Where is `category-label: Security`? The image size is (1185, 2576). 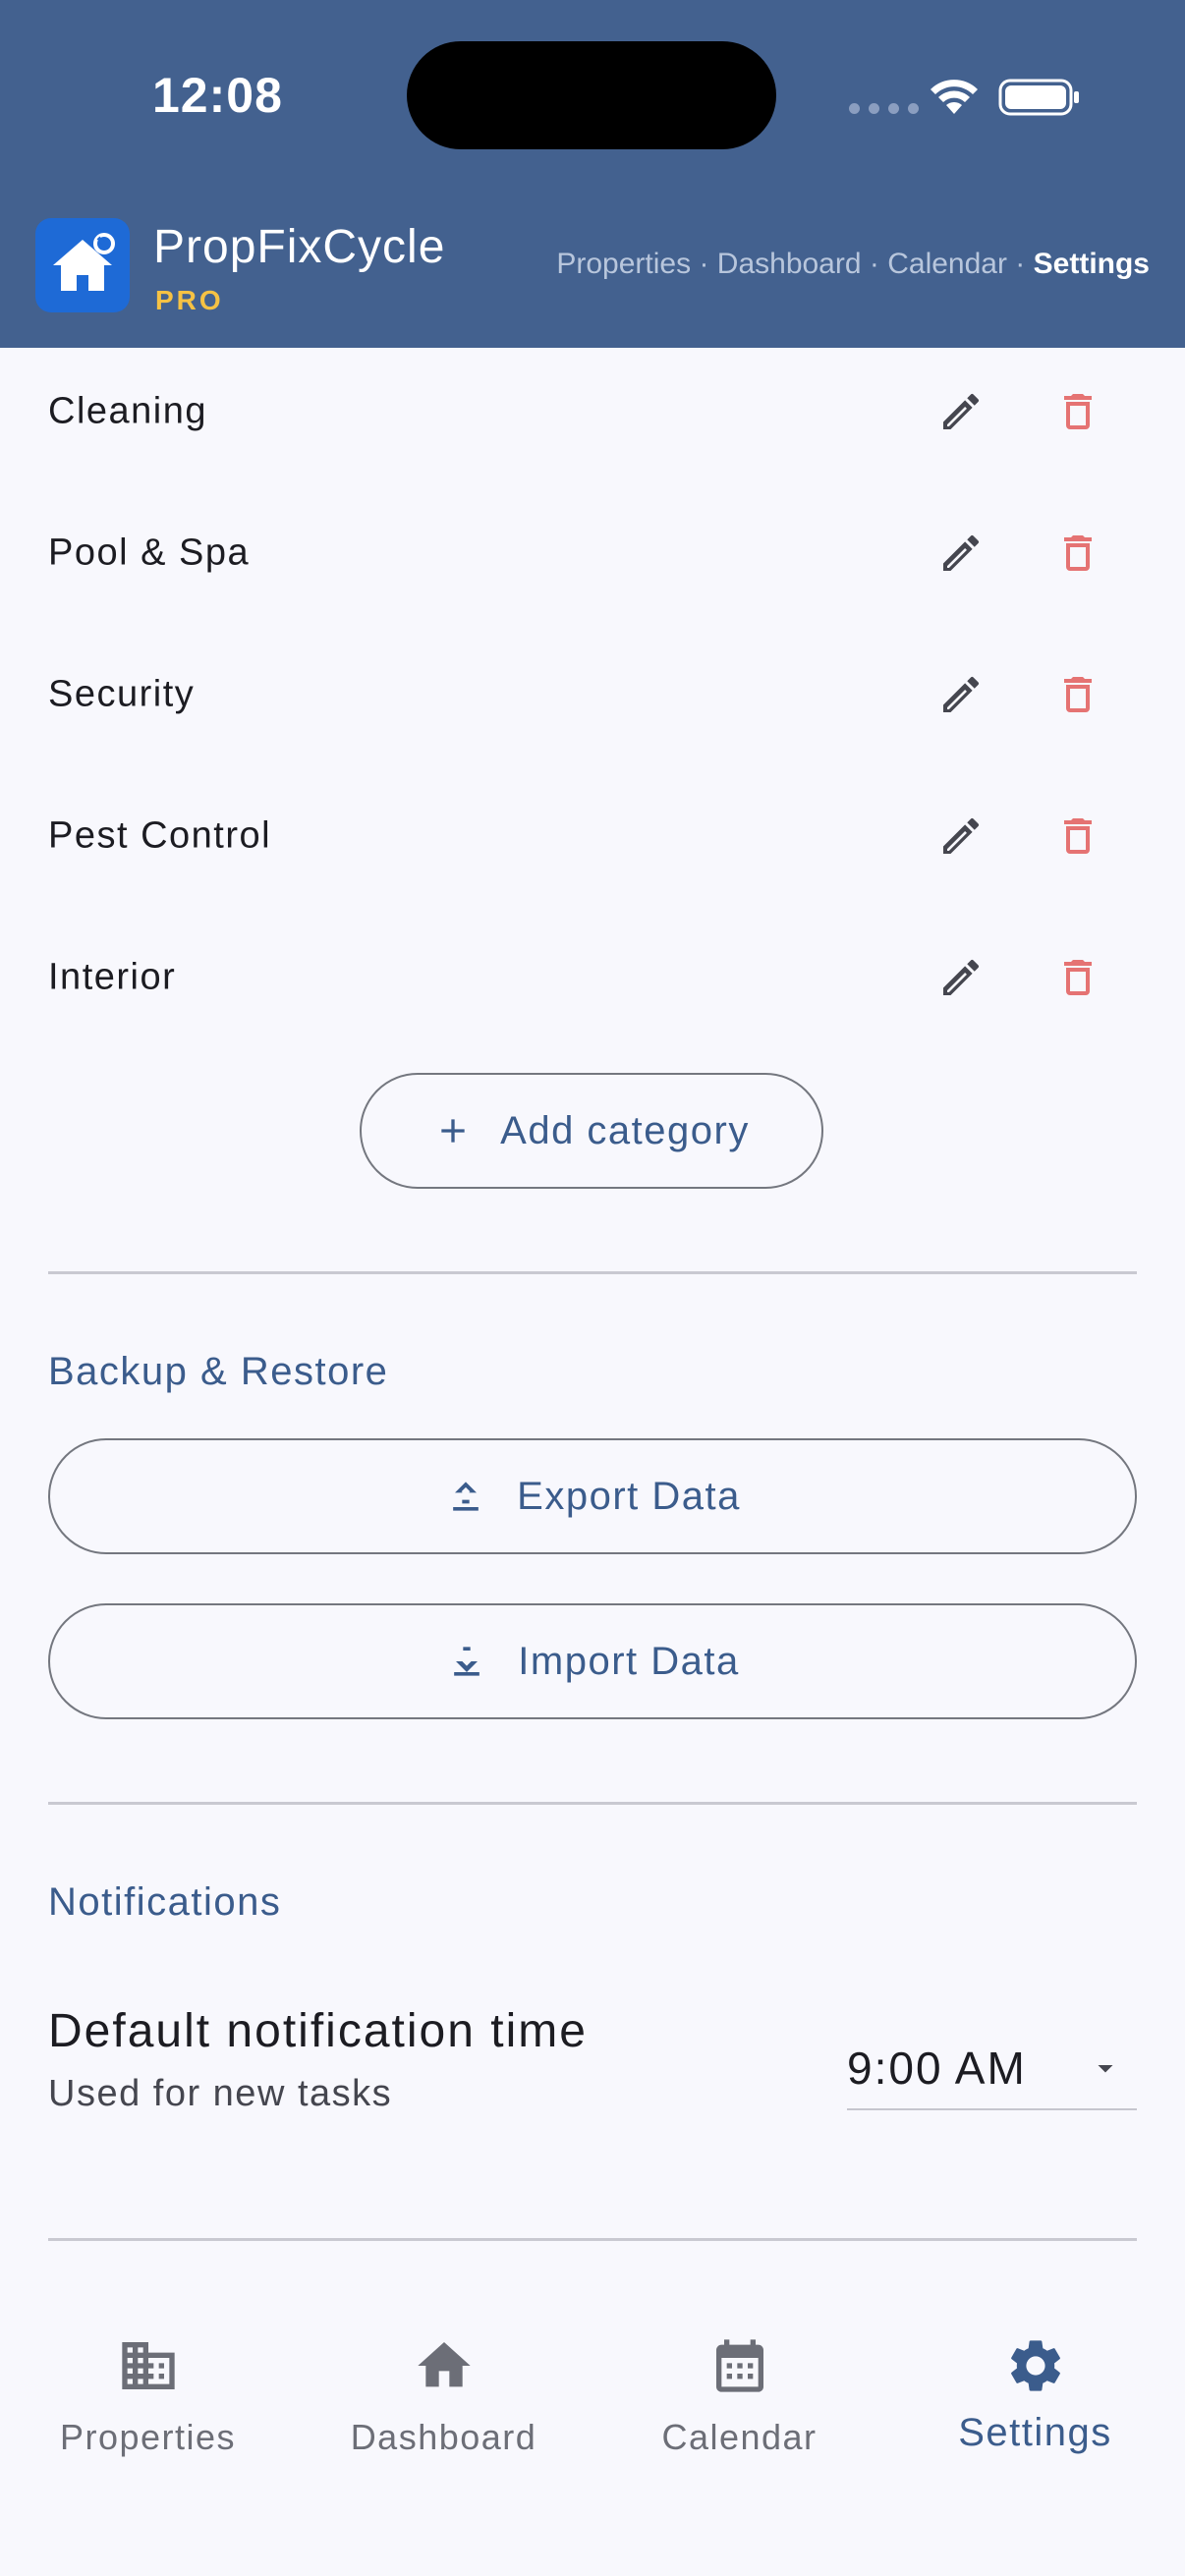
category-label: Security is located at coordinates (122, 694).